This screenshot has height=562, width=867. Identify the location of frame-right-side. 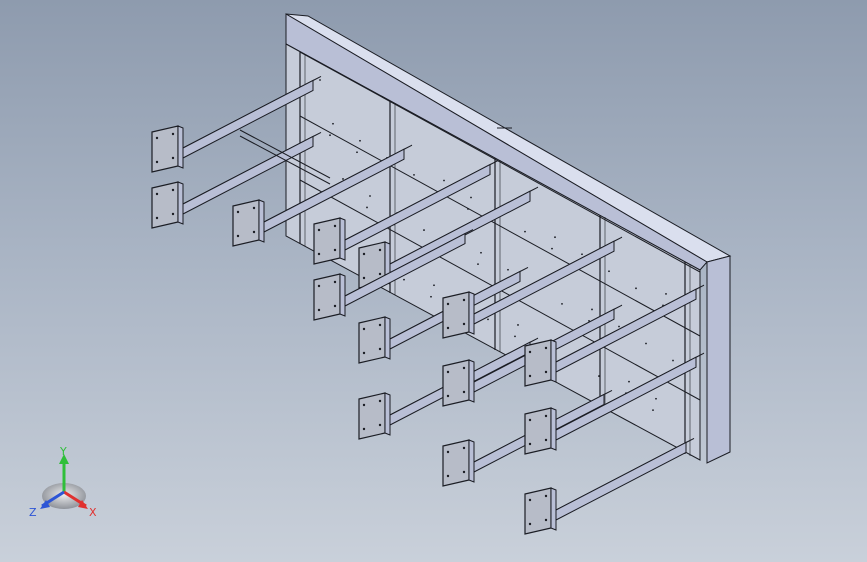
(718, 359).